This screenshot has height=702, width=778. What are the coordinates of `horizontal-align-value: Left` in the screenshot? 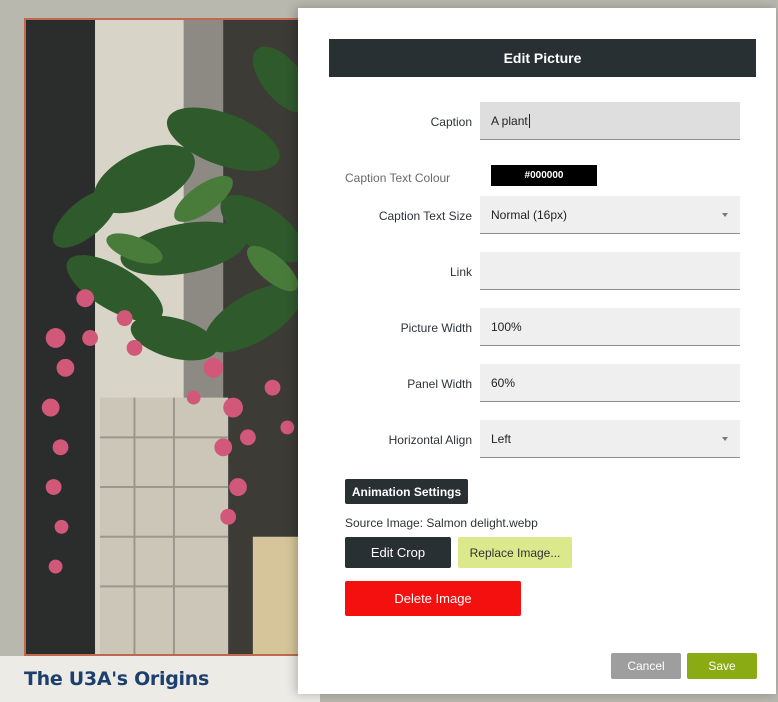 It's located at (501, 438).